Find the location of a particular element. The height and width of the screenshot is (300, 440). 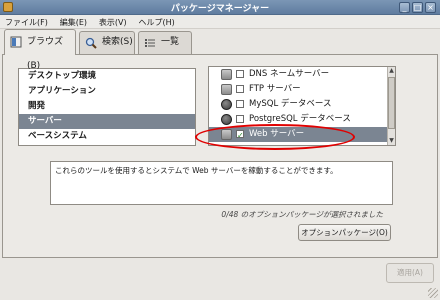

menu-help: ヘルプ(H) is located at coordinates (155, 21).